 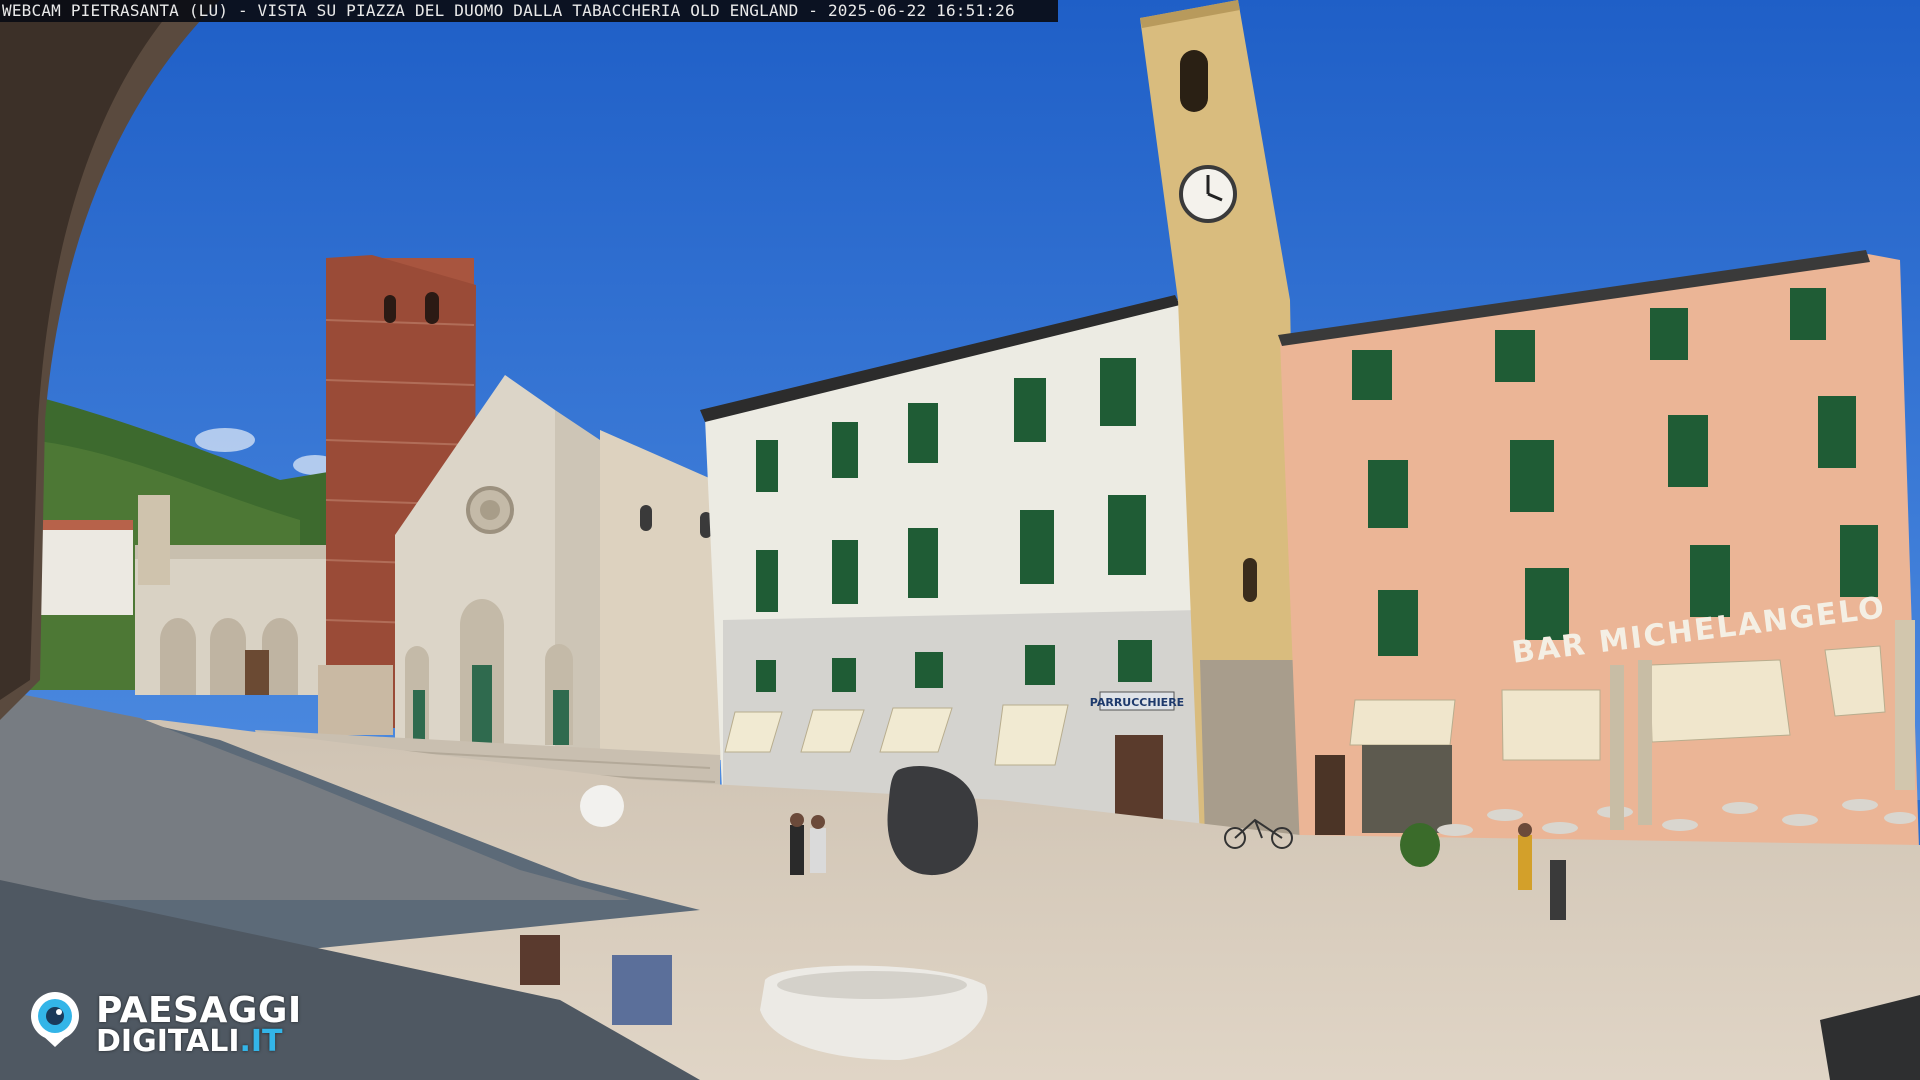 I want to click on eye-icon, so click(x=55, y=1019).